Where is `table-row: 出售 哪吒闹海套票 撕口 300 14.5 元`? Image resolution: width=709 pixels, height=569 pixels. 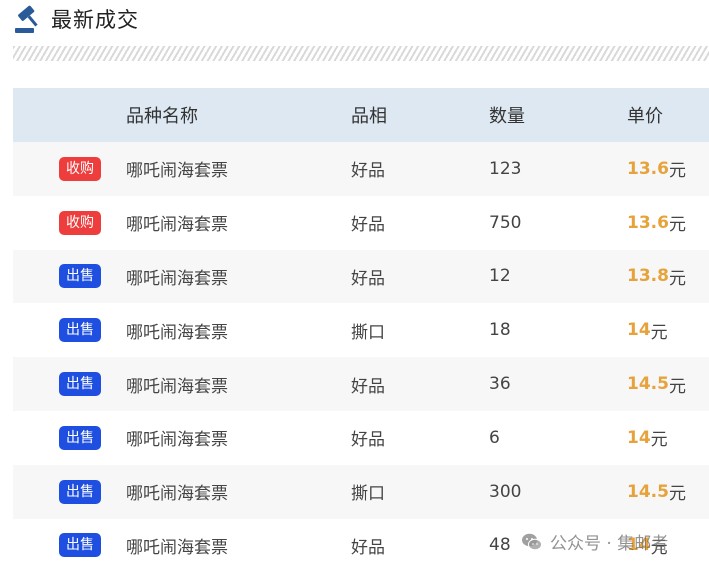 table-row: 出售 哪吒闹海套票 撕口 300 14.5 元 is located at coordinates (361, 491).